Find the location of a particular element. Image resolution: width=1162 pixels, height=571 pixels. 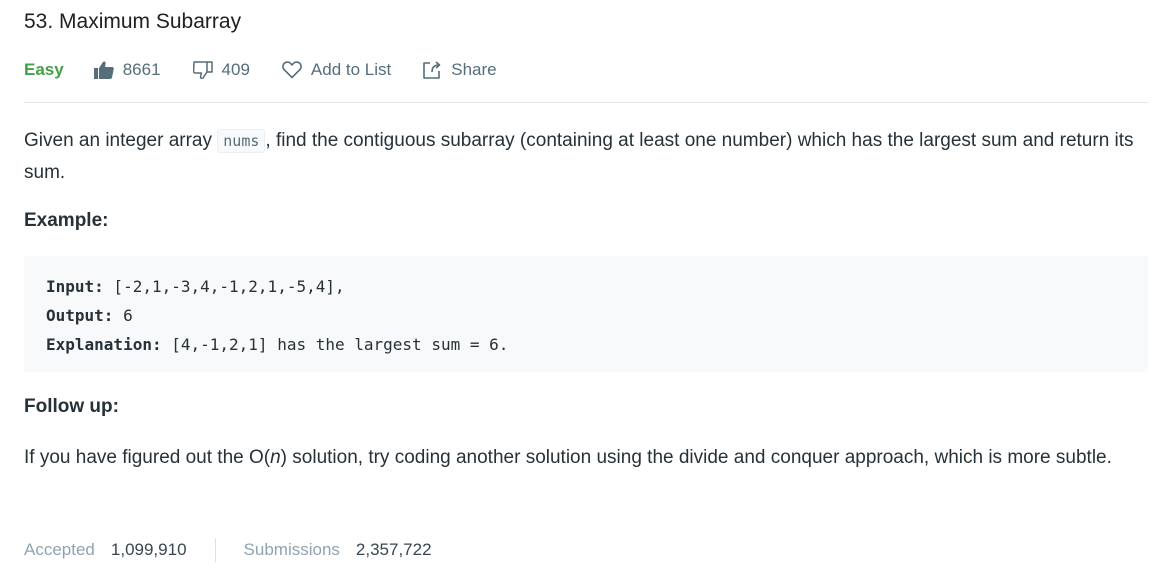

inline-code-nums: nums is located at coordinates (241, 141).